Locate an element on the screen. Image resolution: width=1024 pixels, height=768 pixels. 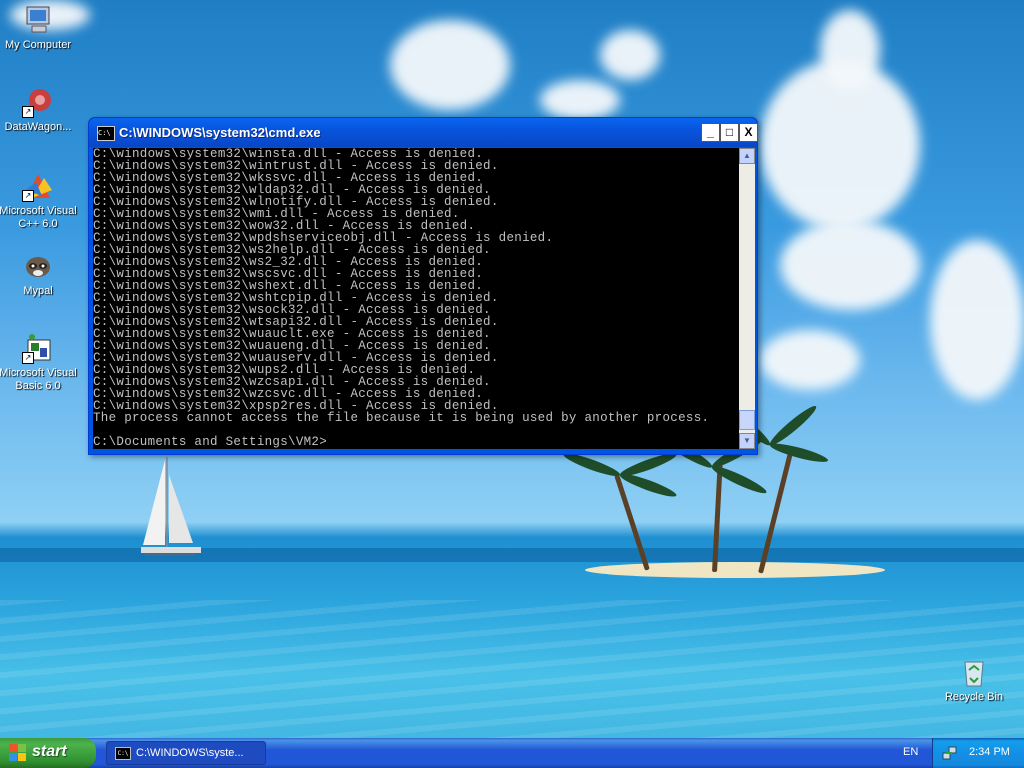
window-title: C:\WINDOWS\system32\cmd.exe is located at coordinates (220, 132).